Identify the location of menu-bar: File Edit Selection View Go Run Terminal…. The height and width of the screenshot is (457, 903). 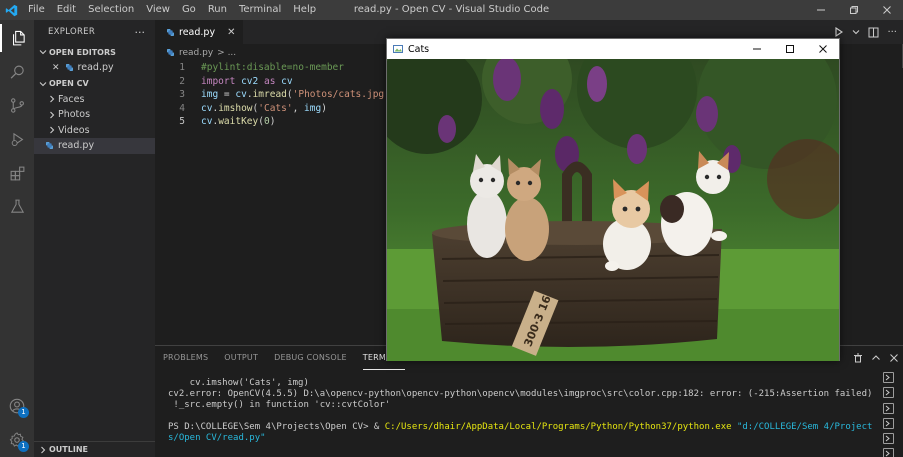
(172, 10).